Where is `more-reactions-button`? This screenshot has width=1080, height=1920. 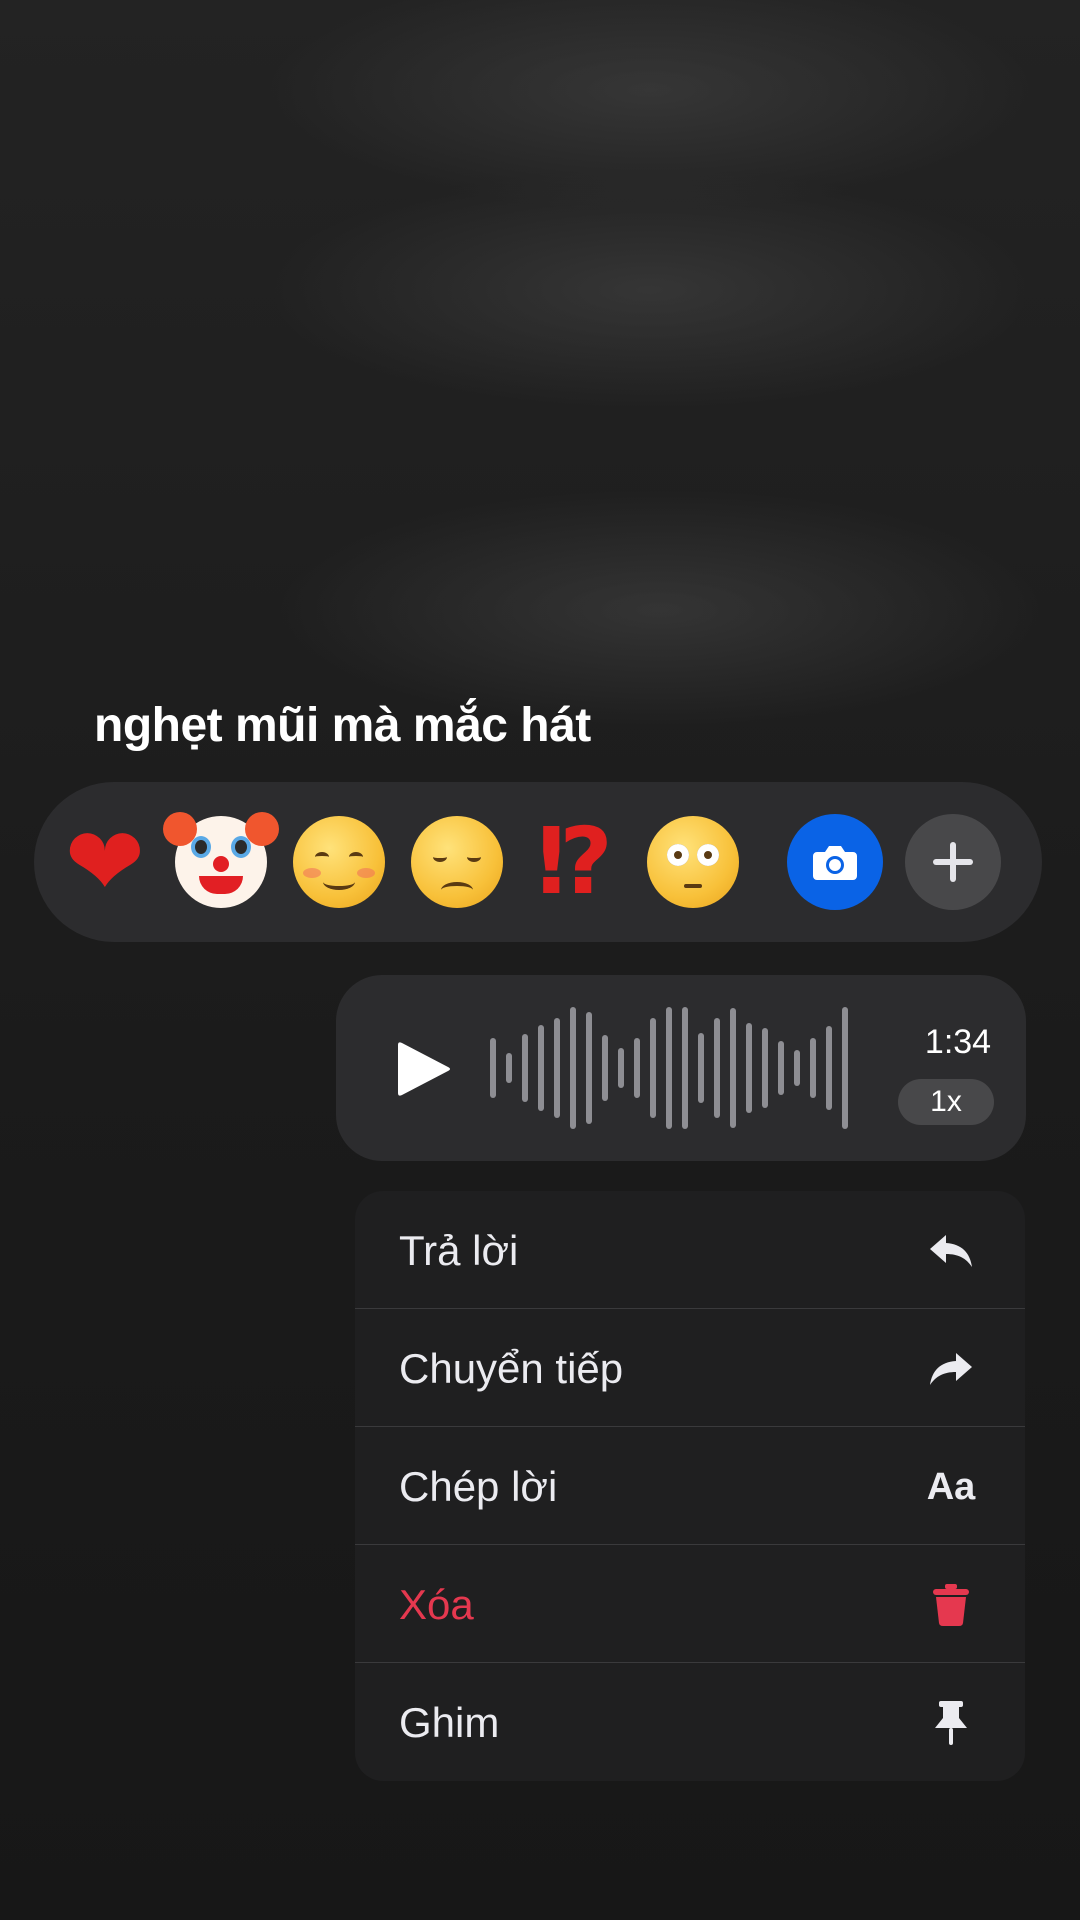
more-reactions-button is located at coordinates (953, 862).